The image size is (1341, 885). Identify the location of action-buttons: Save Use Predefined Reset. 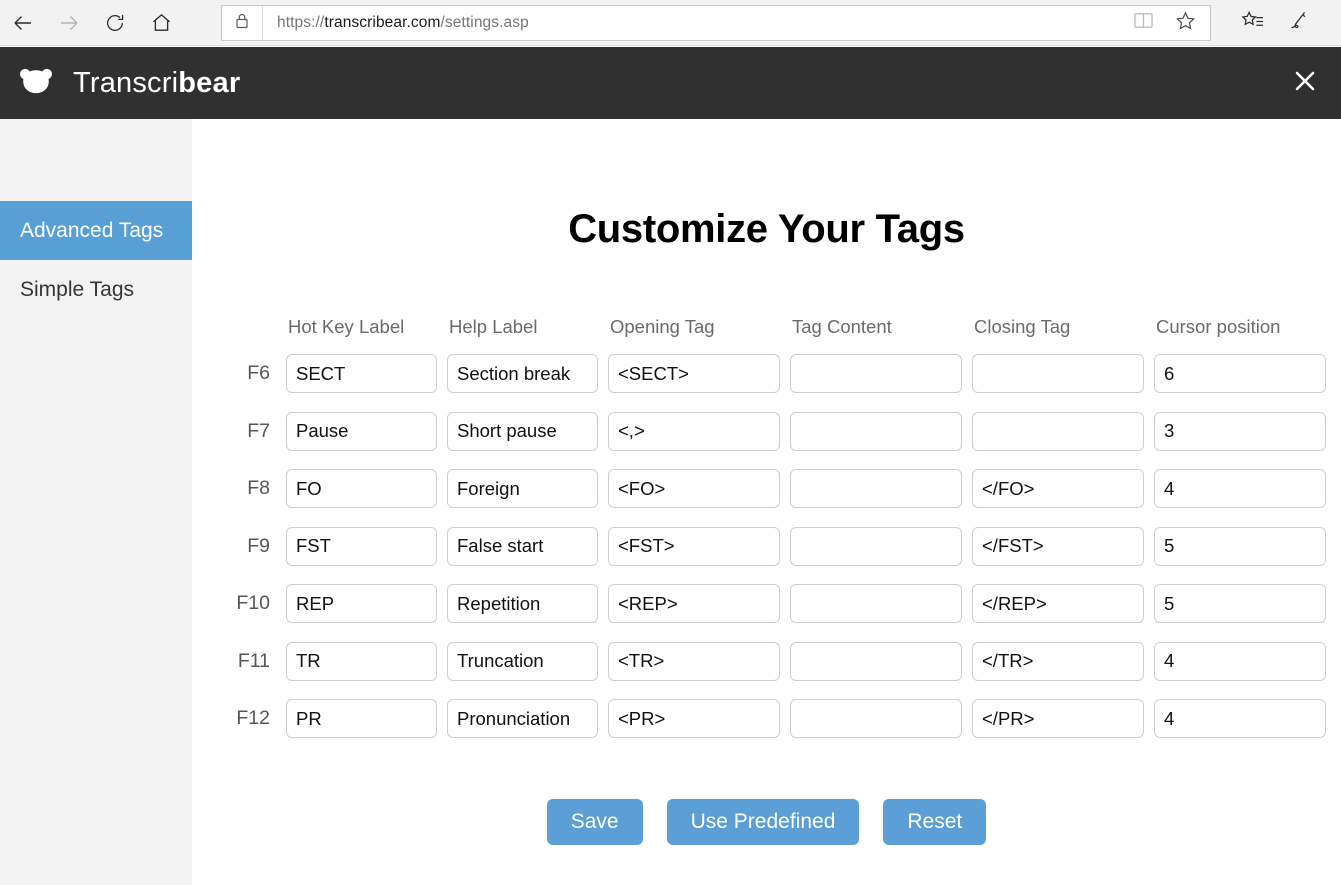
(766, 822).